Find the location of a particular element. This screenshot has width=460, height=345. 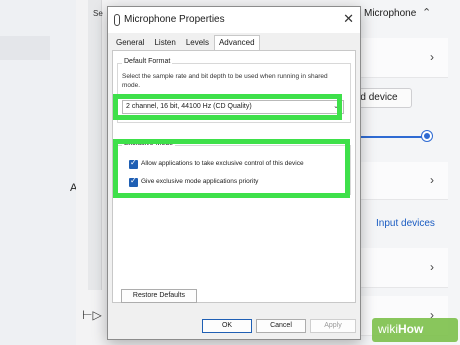

apply-button: Apply is located at coordinates (333, 326).